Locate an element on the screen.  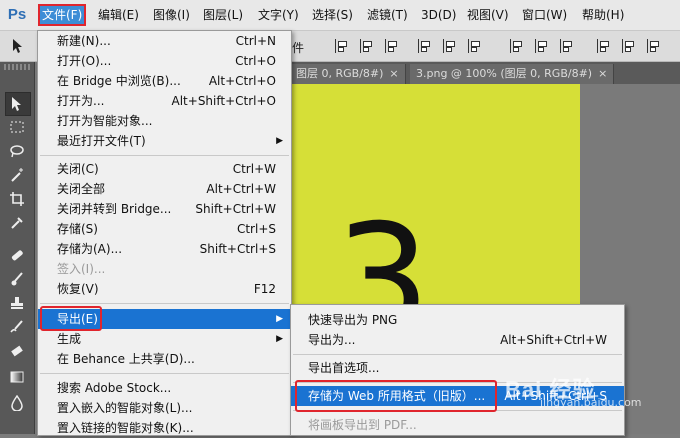
menu-select: 选择(S) is located at coordinates (332, 15).